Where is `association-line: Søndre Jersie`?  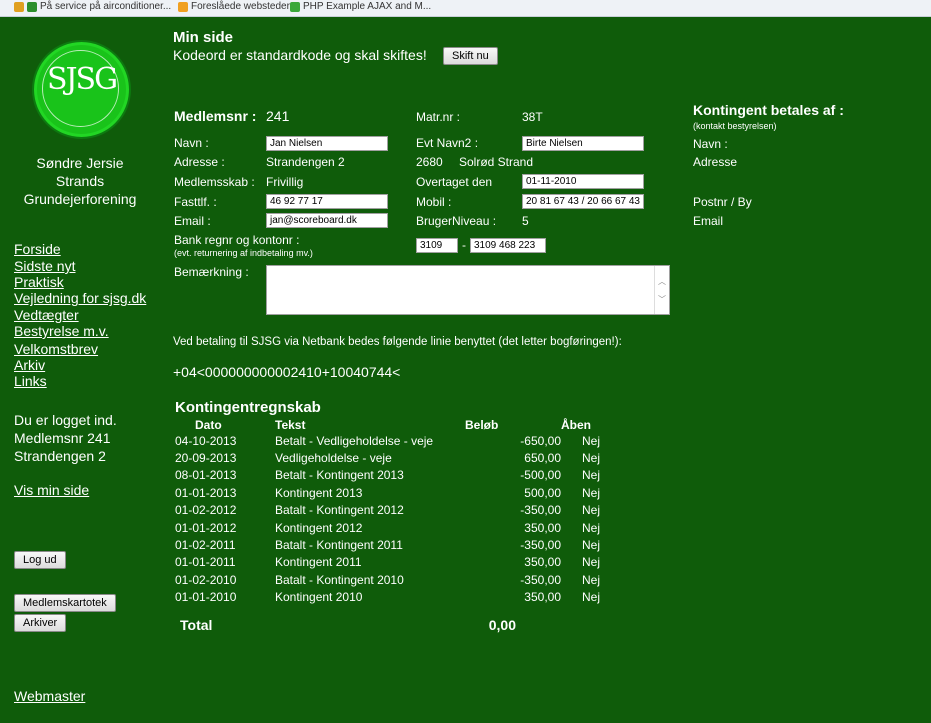 association-line: Søndre Jersie is located at coordinates (80, 163).